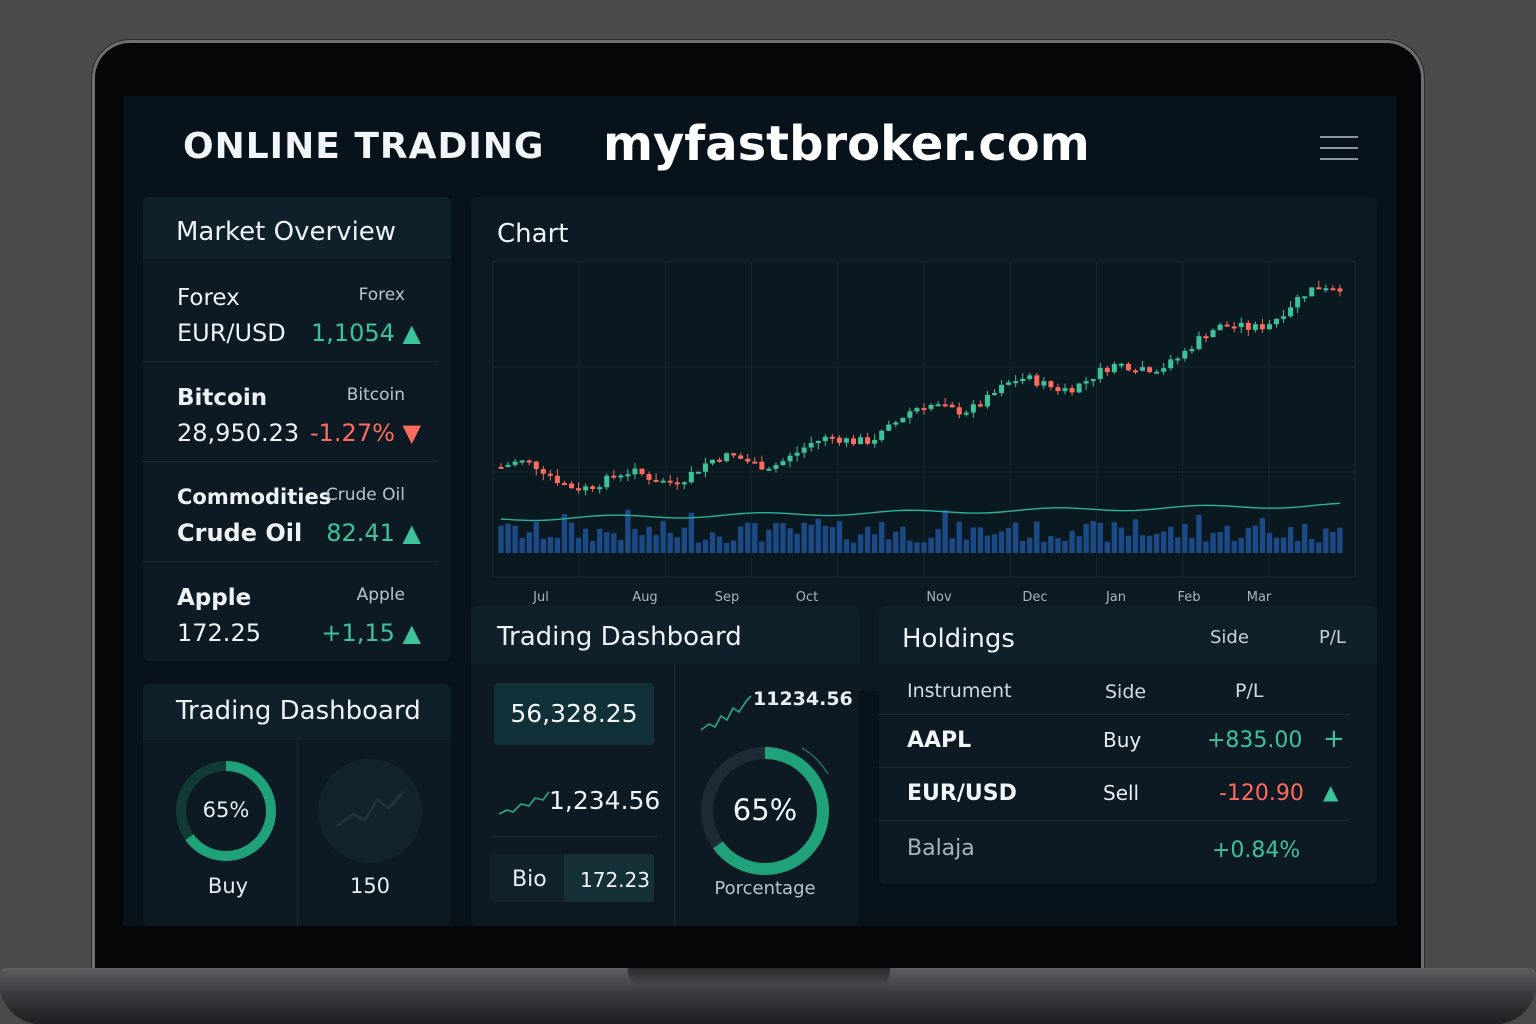  I want to click on holding-side: Sell, so click(1121, 793).